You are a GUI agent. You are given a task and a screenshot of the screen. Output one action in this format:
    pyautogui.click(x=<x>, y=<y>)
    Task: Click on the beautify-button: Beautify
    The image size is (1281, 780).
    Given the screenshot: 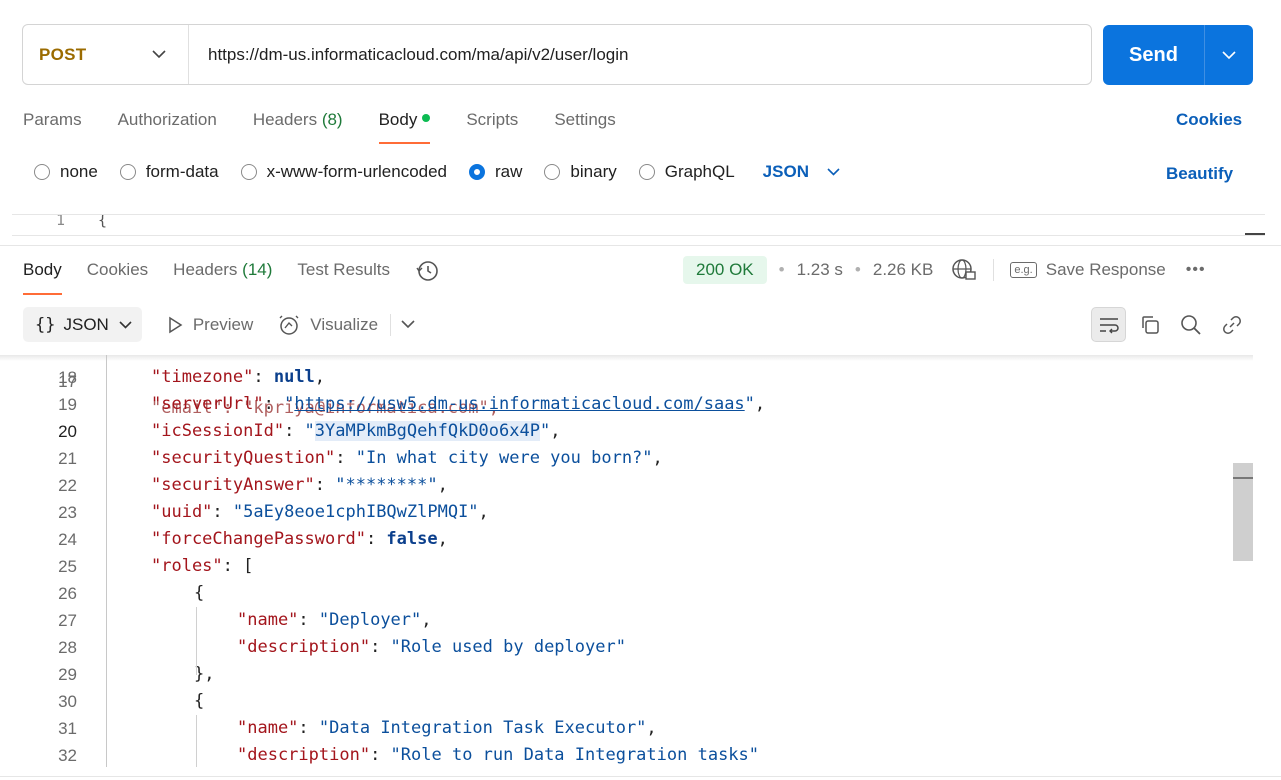 What is the action you would take?
    pyautogui.click(x=1199, y=174)
    